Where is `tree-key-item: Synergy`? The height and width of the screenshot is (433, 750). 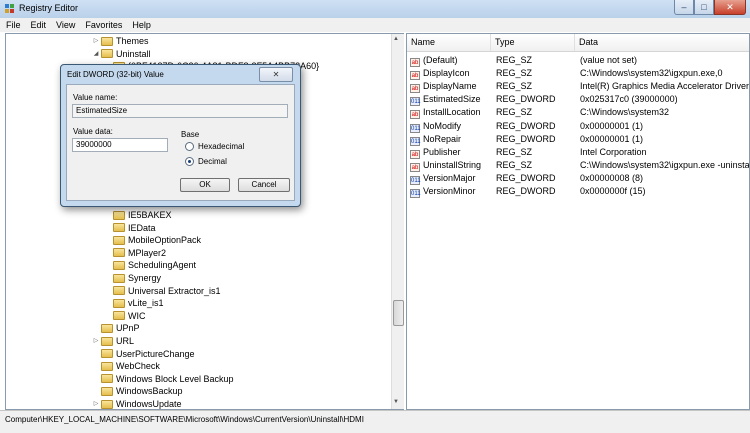 tree-key-item: Synergy is located at coordinates (132, 278).